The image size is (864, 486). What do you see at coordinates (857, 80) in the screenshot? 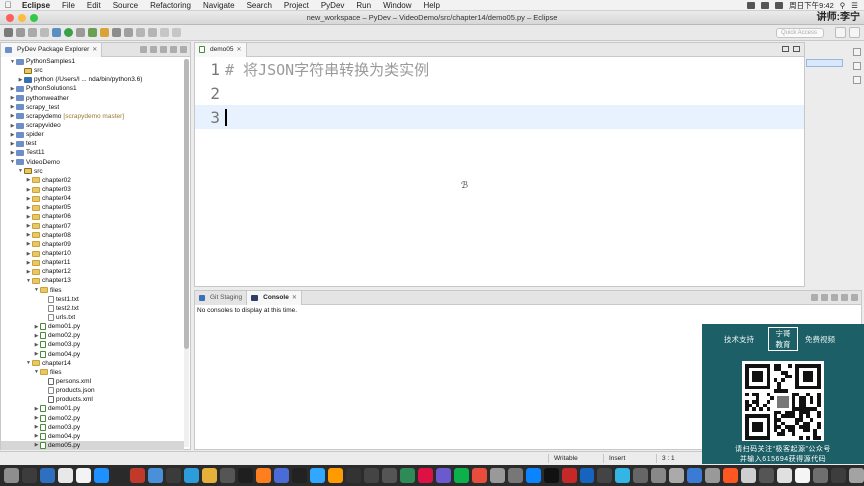
I see `problems-icon` at bounding box center [857, 80].